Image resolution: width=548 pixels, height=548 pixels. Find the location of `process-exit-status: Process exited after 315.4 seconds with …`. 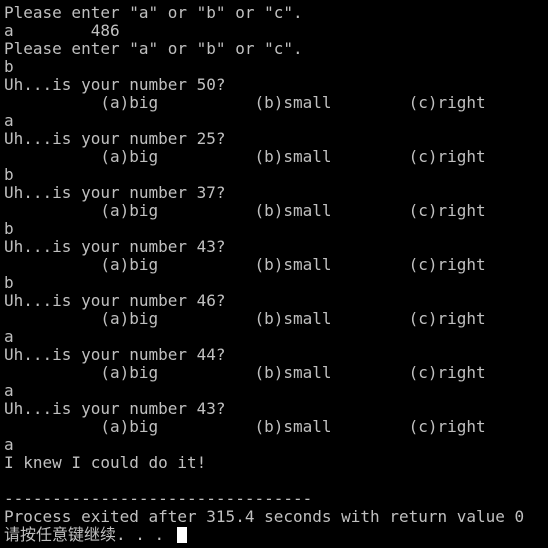

process-exit-status: Process exited after 315.4 seconds with … is located at coordinates (264, 516).